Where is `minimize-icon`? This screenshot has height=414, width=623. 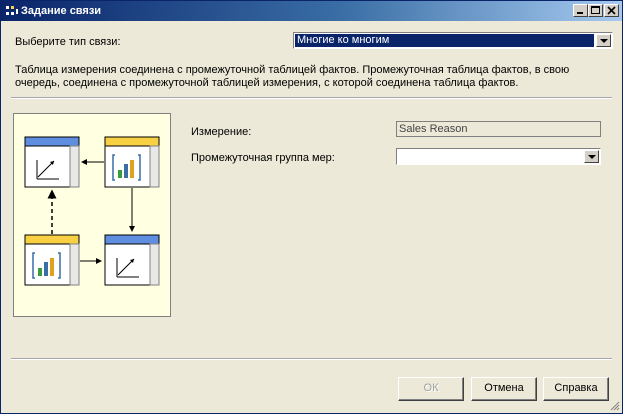
minimize-icon is located at coordinates (580, 13).